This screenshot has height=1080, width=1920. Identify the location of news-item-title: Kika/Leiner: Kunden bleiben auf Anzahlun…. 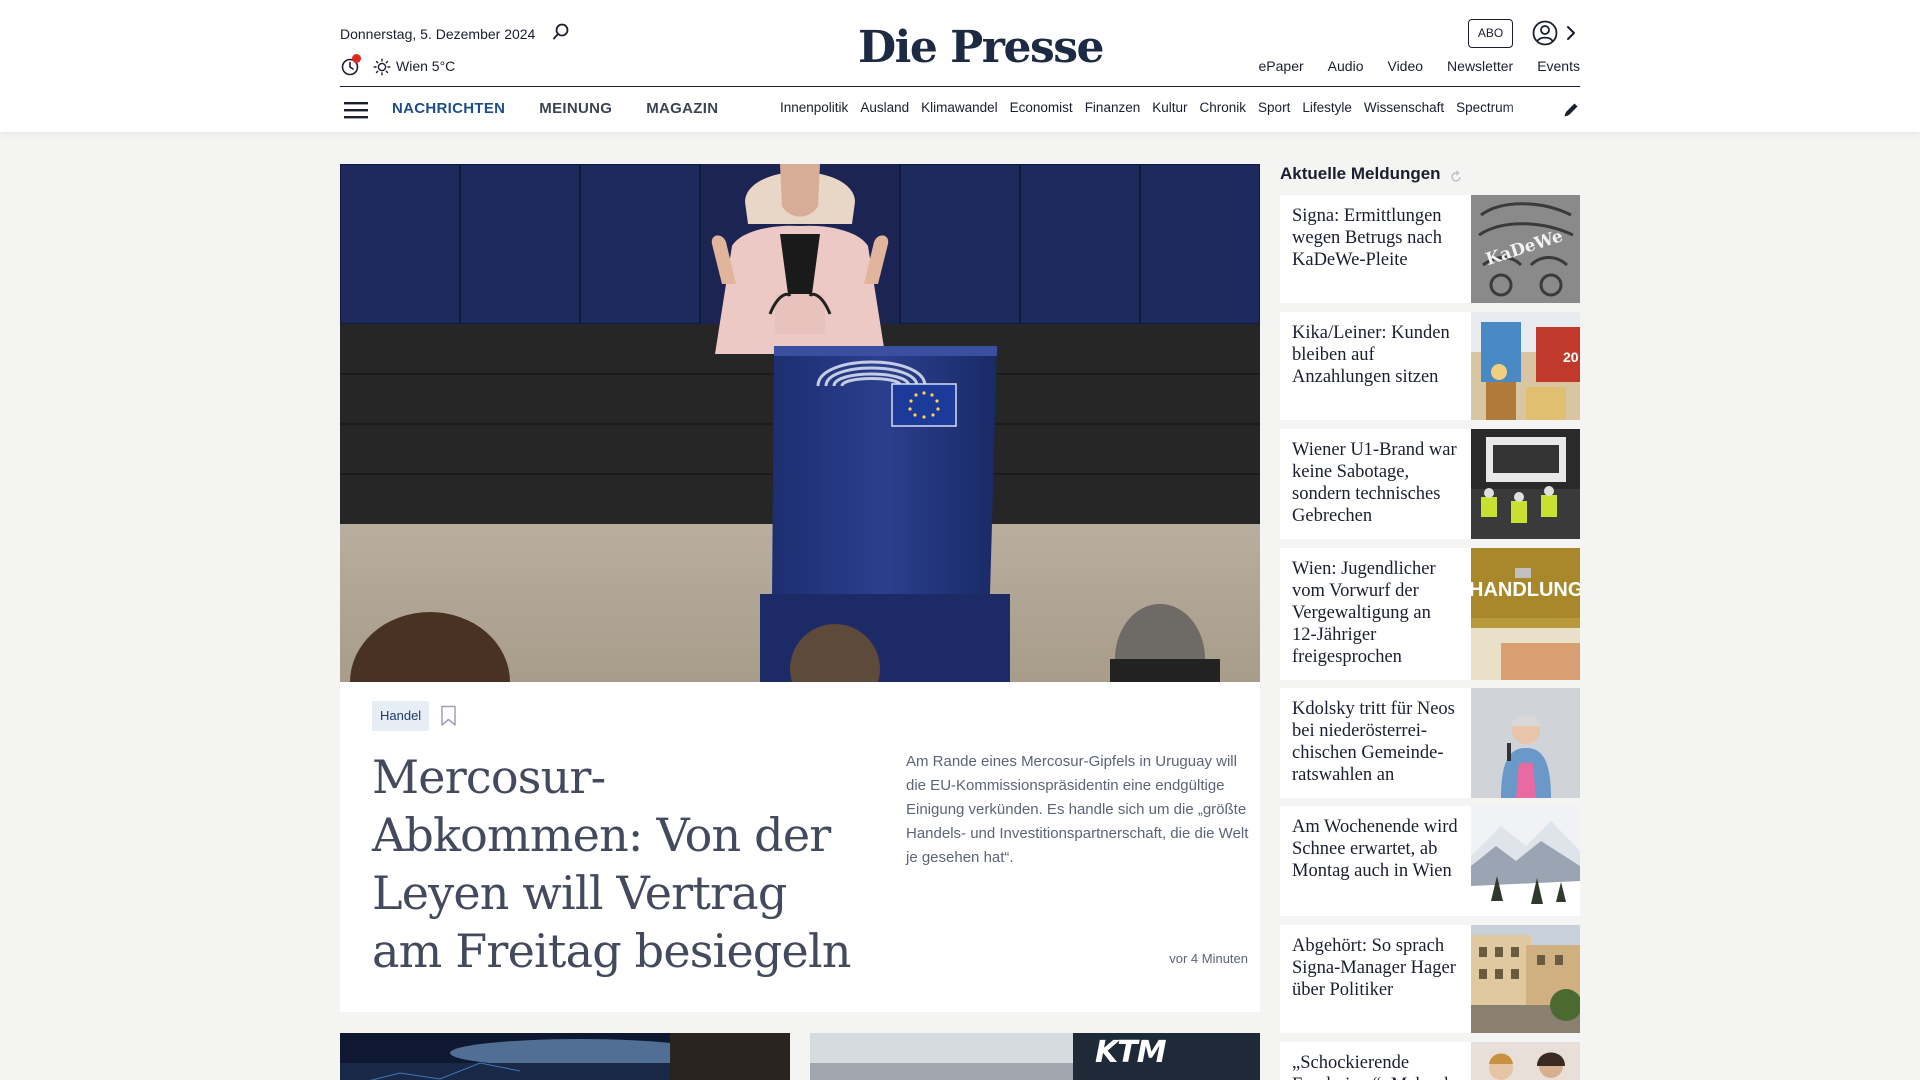
(1376, 355).